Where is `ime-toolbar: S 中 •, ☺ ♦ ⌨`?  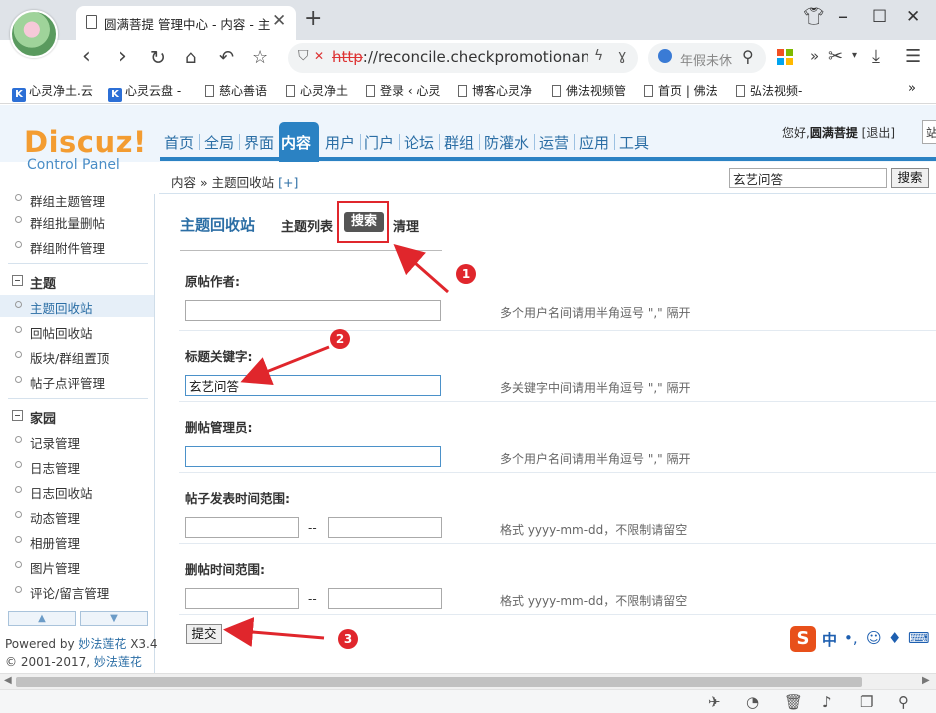
ime-toolbar: S 中 •, ☺ ♦ ⌨ is located at coordinates (862, 640).